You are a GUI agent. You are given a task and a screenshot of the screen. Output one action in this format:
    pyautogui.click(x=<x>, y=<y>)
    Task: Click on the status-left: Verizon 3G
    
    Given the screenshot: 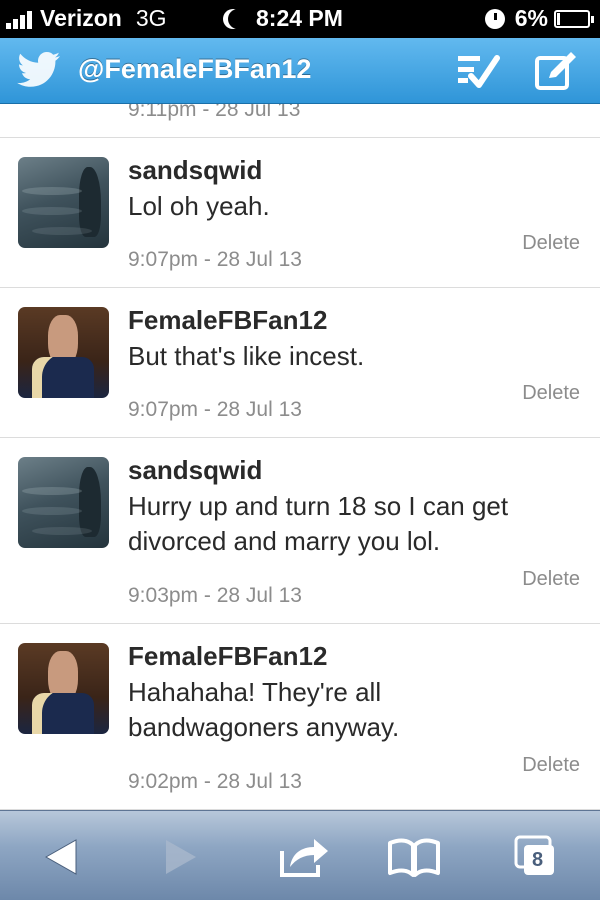 What is the action you would take?
    pyautogui.click(x=86, y=18)
    